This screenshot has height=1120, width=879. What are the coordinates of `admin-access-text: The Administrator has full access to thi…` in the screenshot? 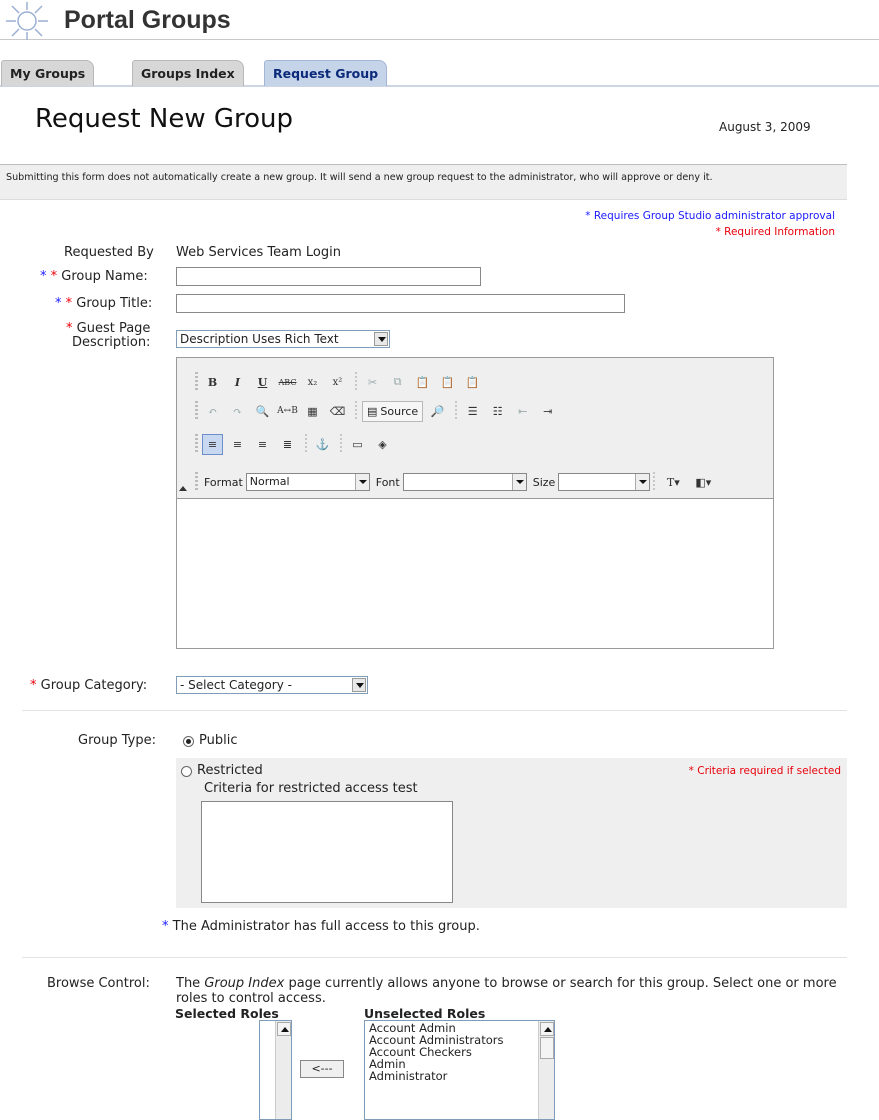 It's located at (326, 926).